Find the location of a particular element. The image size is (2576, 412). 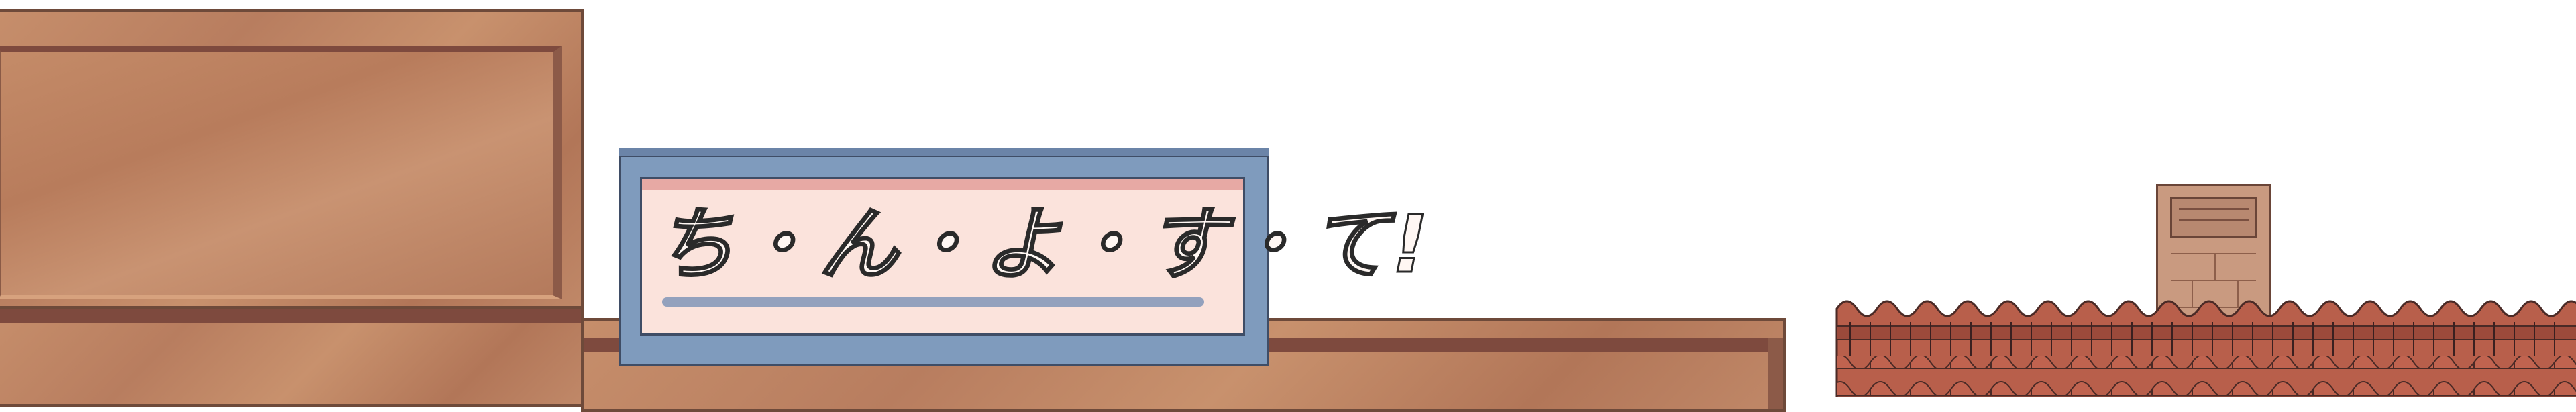

shop-sign-panel: ち・ん・よ・す・て! is located at coordinates (1035, 256).